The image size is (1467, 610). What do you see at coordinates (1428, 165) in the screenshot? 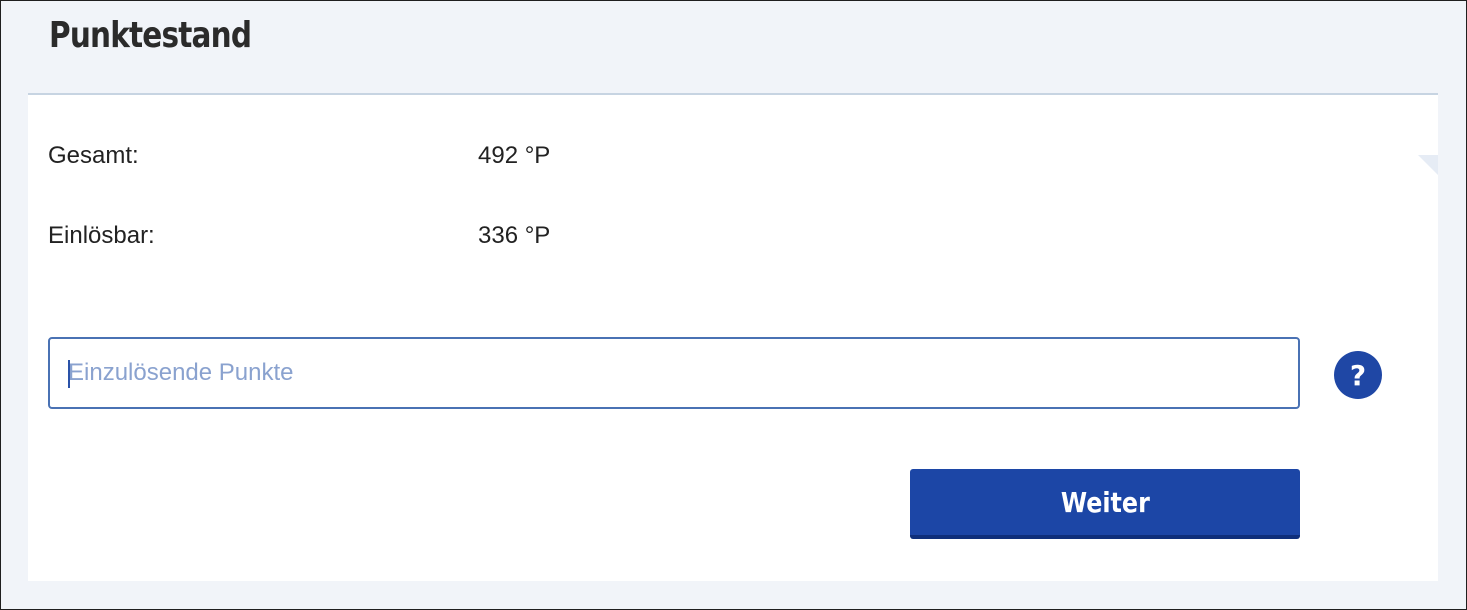
I see `corner-fold-decoration` at bounding box center [1428, 165].